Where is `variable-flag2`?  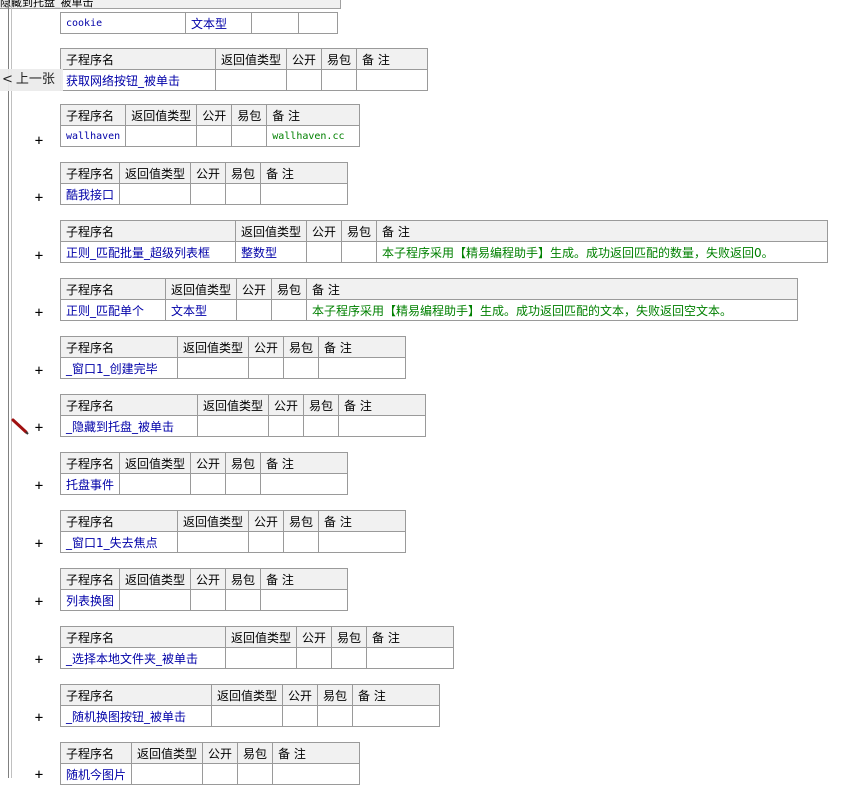
variable-flag2 is located at coordinates (318, 23).